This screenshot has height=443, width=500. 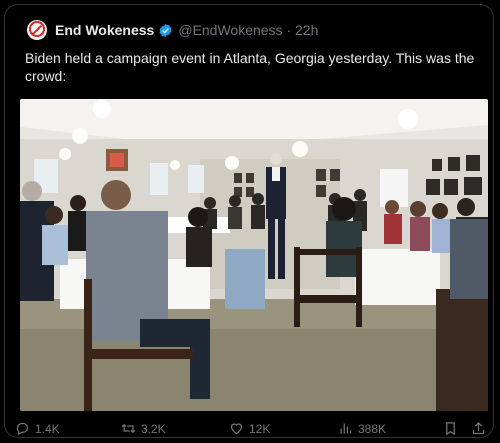 What do you see at coordinates (236, 429) in the screenshot?
I see `like-icon` at bounding box center [236, 429].